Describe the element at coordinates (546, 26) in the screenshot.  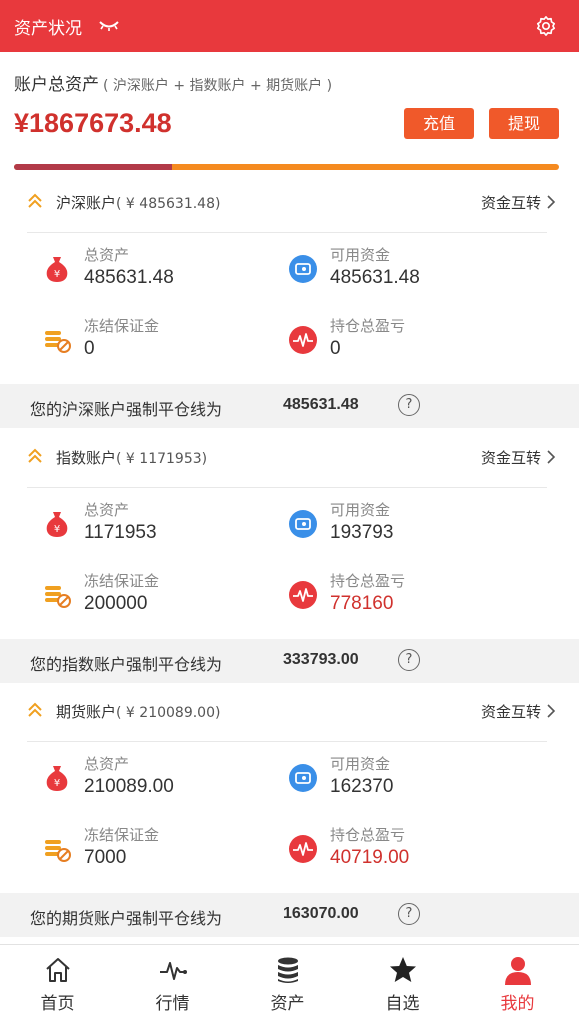
I see `gear-icon` at that location.